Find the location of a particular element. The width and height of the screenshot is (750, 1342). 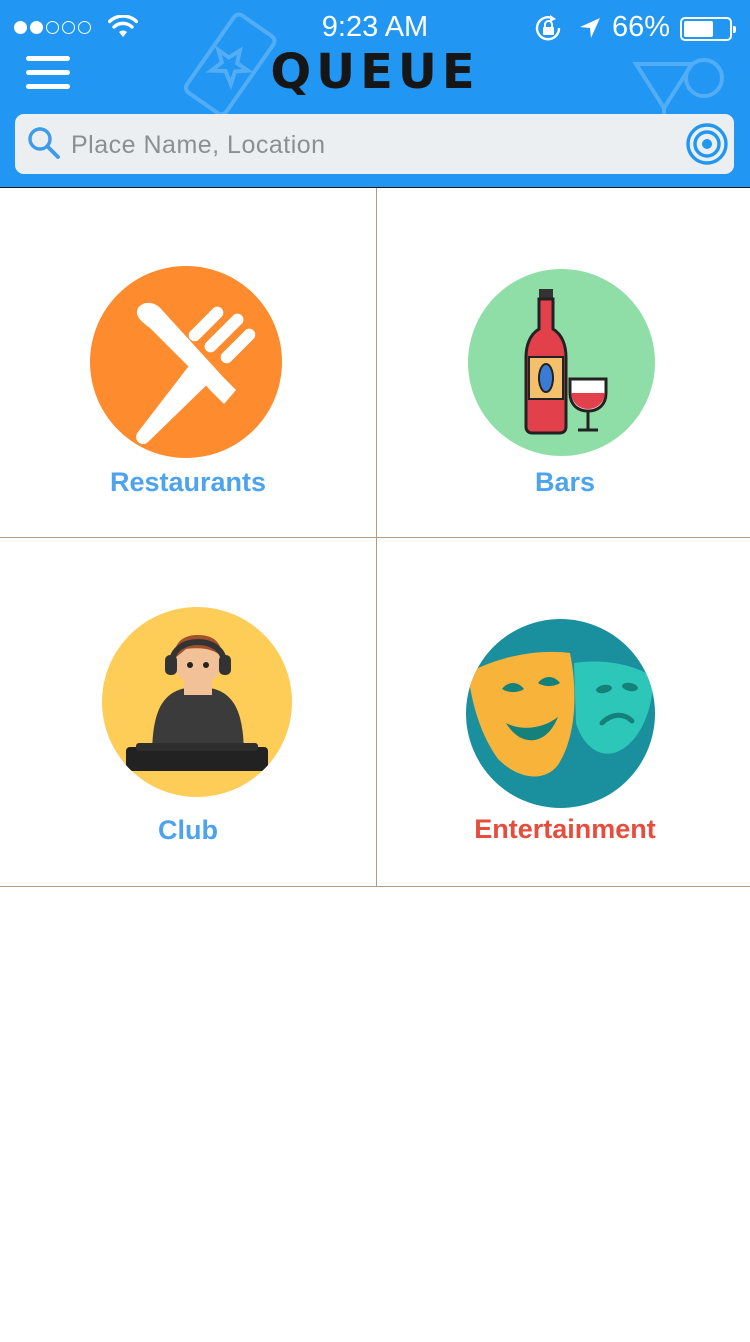

battery-percent: 66% is located at coordinates (641, 27).